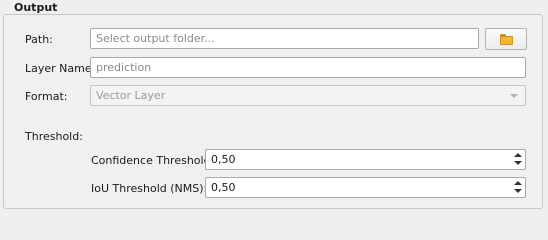 The width and height of the screenshot is (548, 240). Describe the element at coordinates (60, 68) in the screenshot. I see `layer-name-label: Layer Name:` at that location.